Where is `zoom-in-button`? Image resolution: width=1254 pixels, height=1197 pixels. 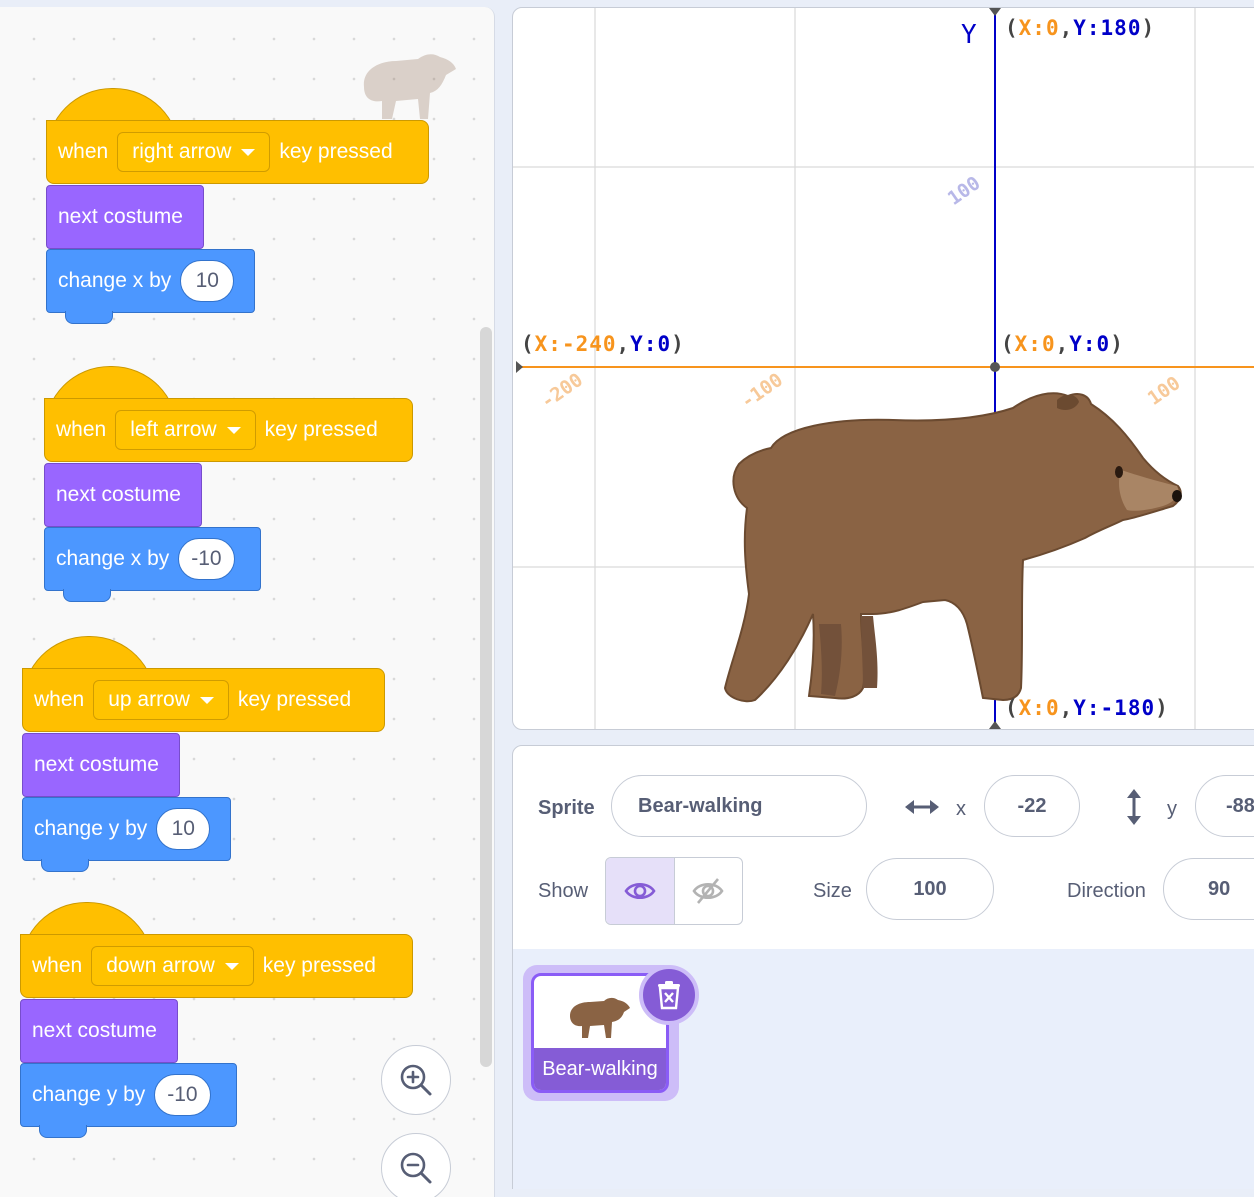 zoom-in-button is located at coordinates (416, 1080).